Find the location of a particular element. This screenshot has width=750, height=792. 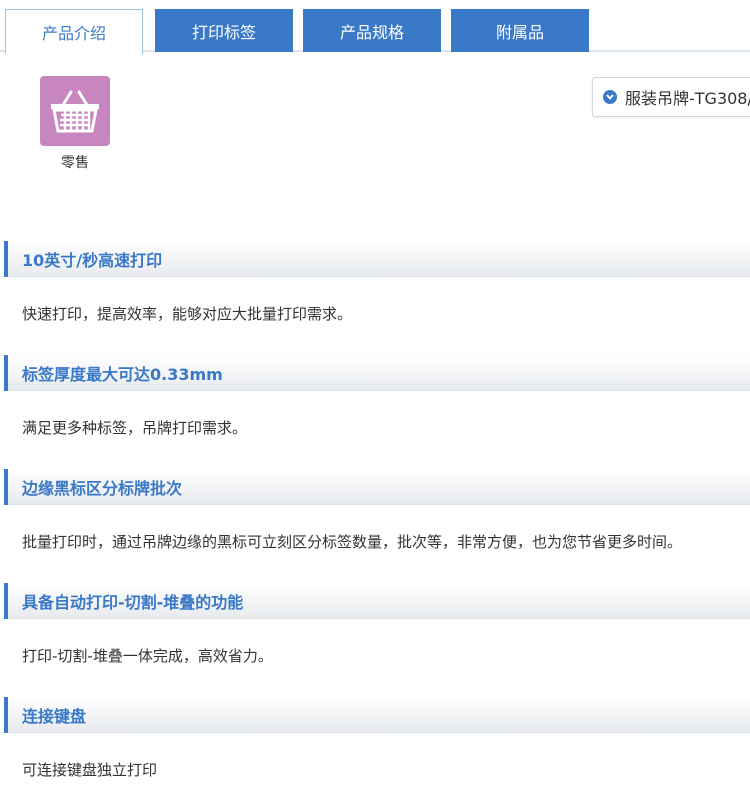

chevron-down-circle-icon is located at coordinates (610, 97).